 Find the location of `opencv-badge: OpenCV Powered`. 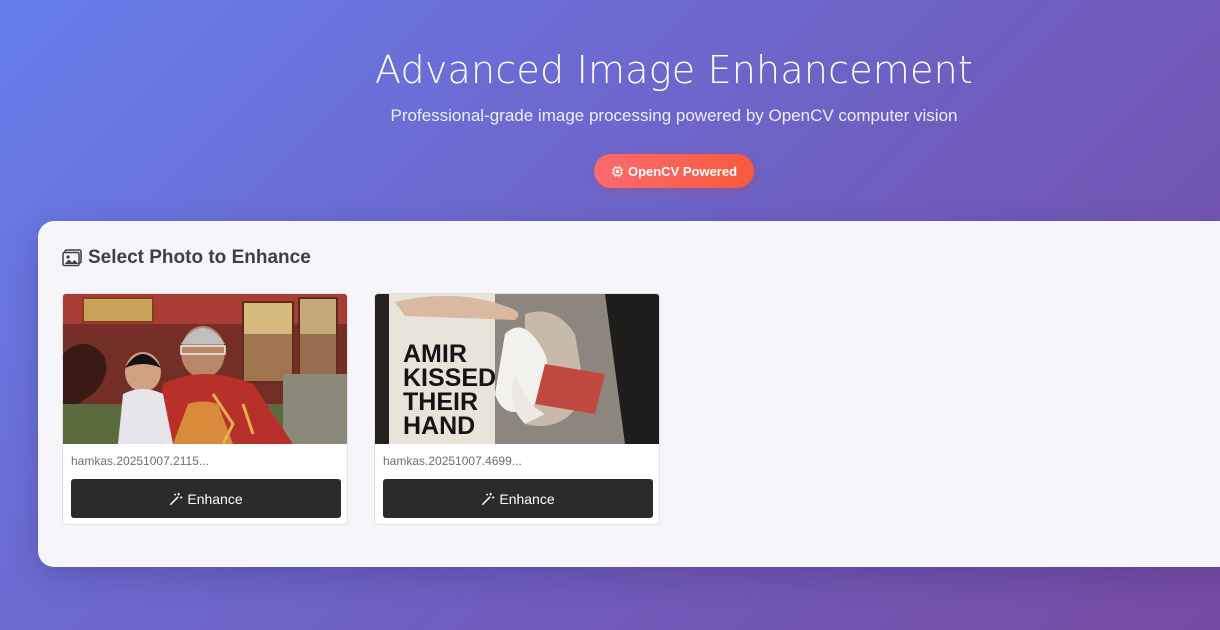

opencv-badge: OpenCV Powered is located at coordinates (674, 171).